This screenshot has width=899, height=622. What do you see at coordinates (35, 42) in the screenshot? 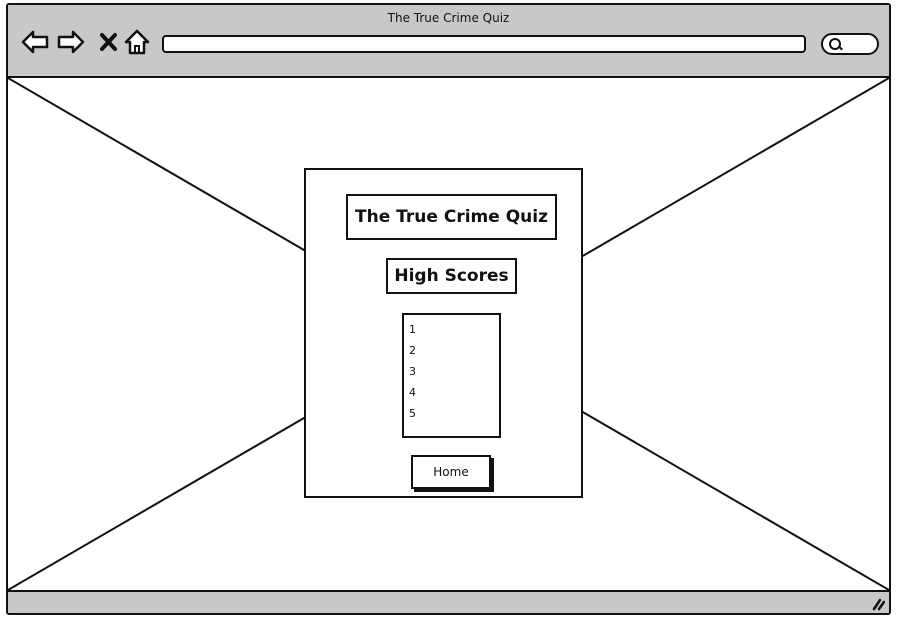
I see `back-arrow-icon` at bounding box center [35, 42].